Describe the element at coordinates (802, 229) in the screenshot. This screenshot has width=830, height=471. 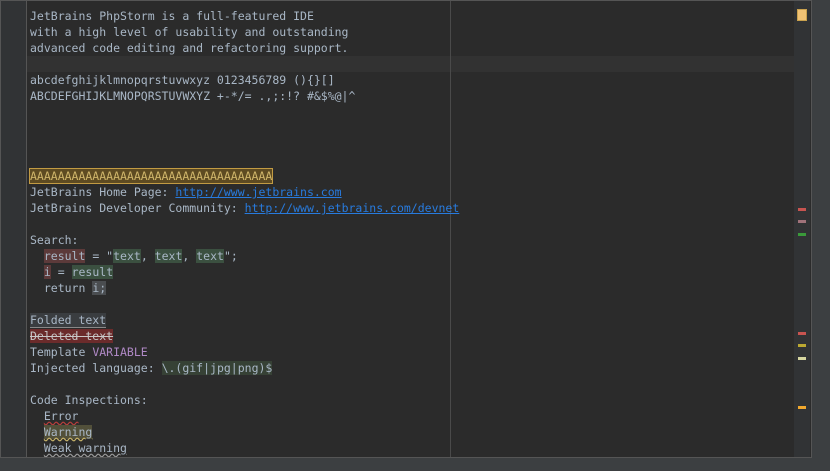
I see `error-stripe-scrollbar` at that location.